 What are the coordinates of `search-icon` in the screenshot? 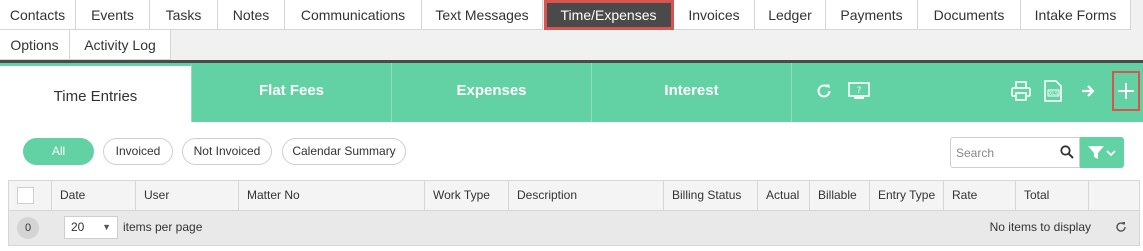 It's located at (1067, 153).